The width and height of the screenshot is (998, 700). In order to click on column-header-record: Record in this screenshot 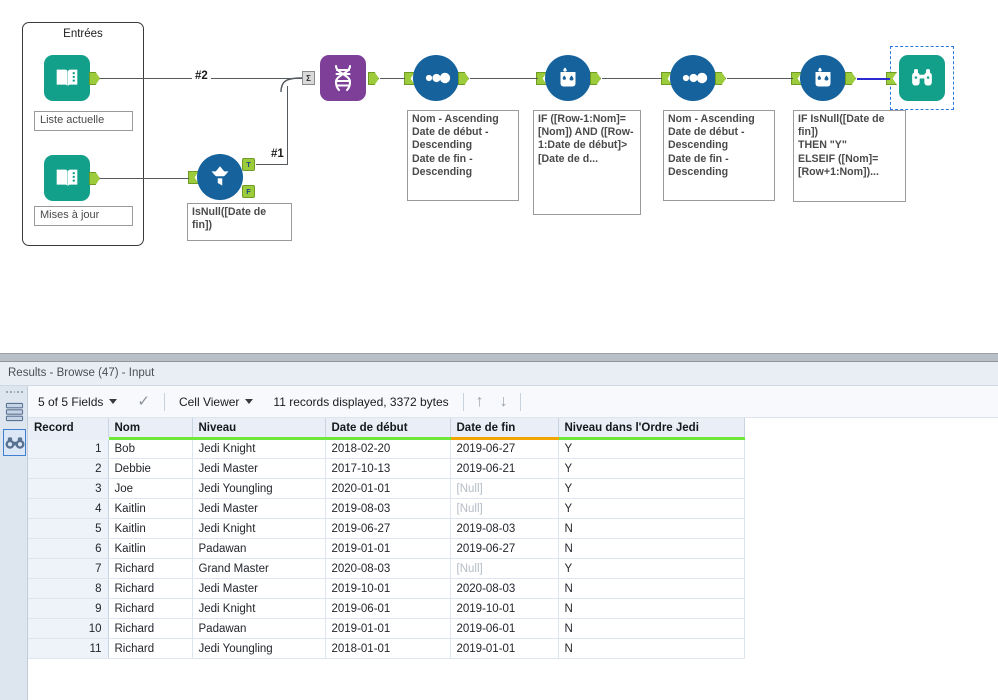, I will do `click(68, 429)`.